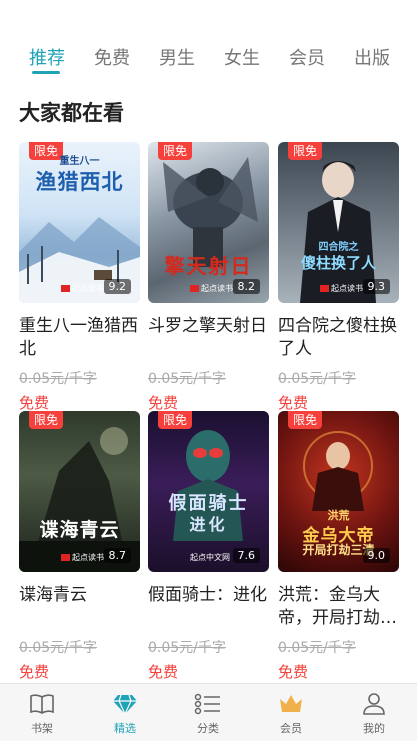 Image resolution: width=417 pixels, height=741 pixels. What do you see at coordinates (208, 524) in the screenshot?
I see `cover-subtitle: 进化` at bounding box center [208, 524].